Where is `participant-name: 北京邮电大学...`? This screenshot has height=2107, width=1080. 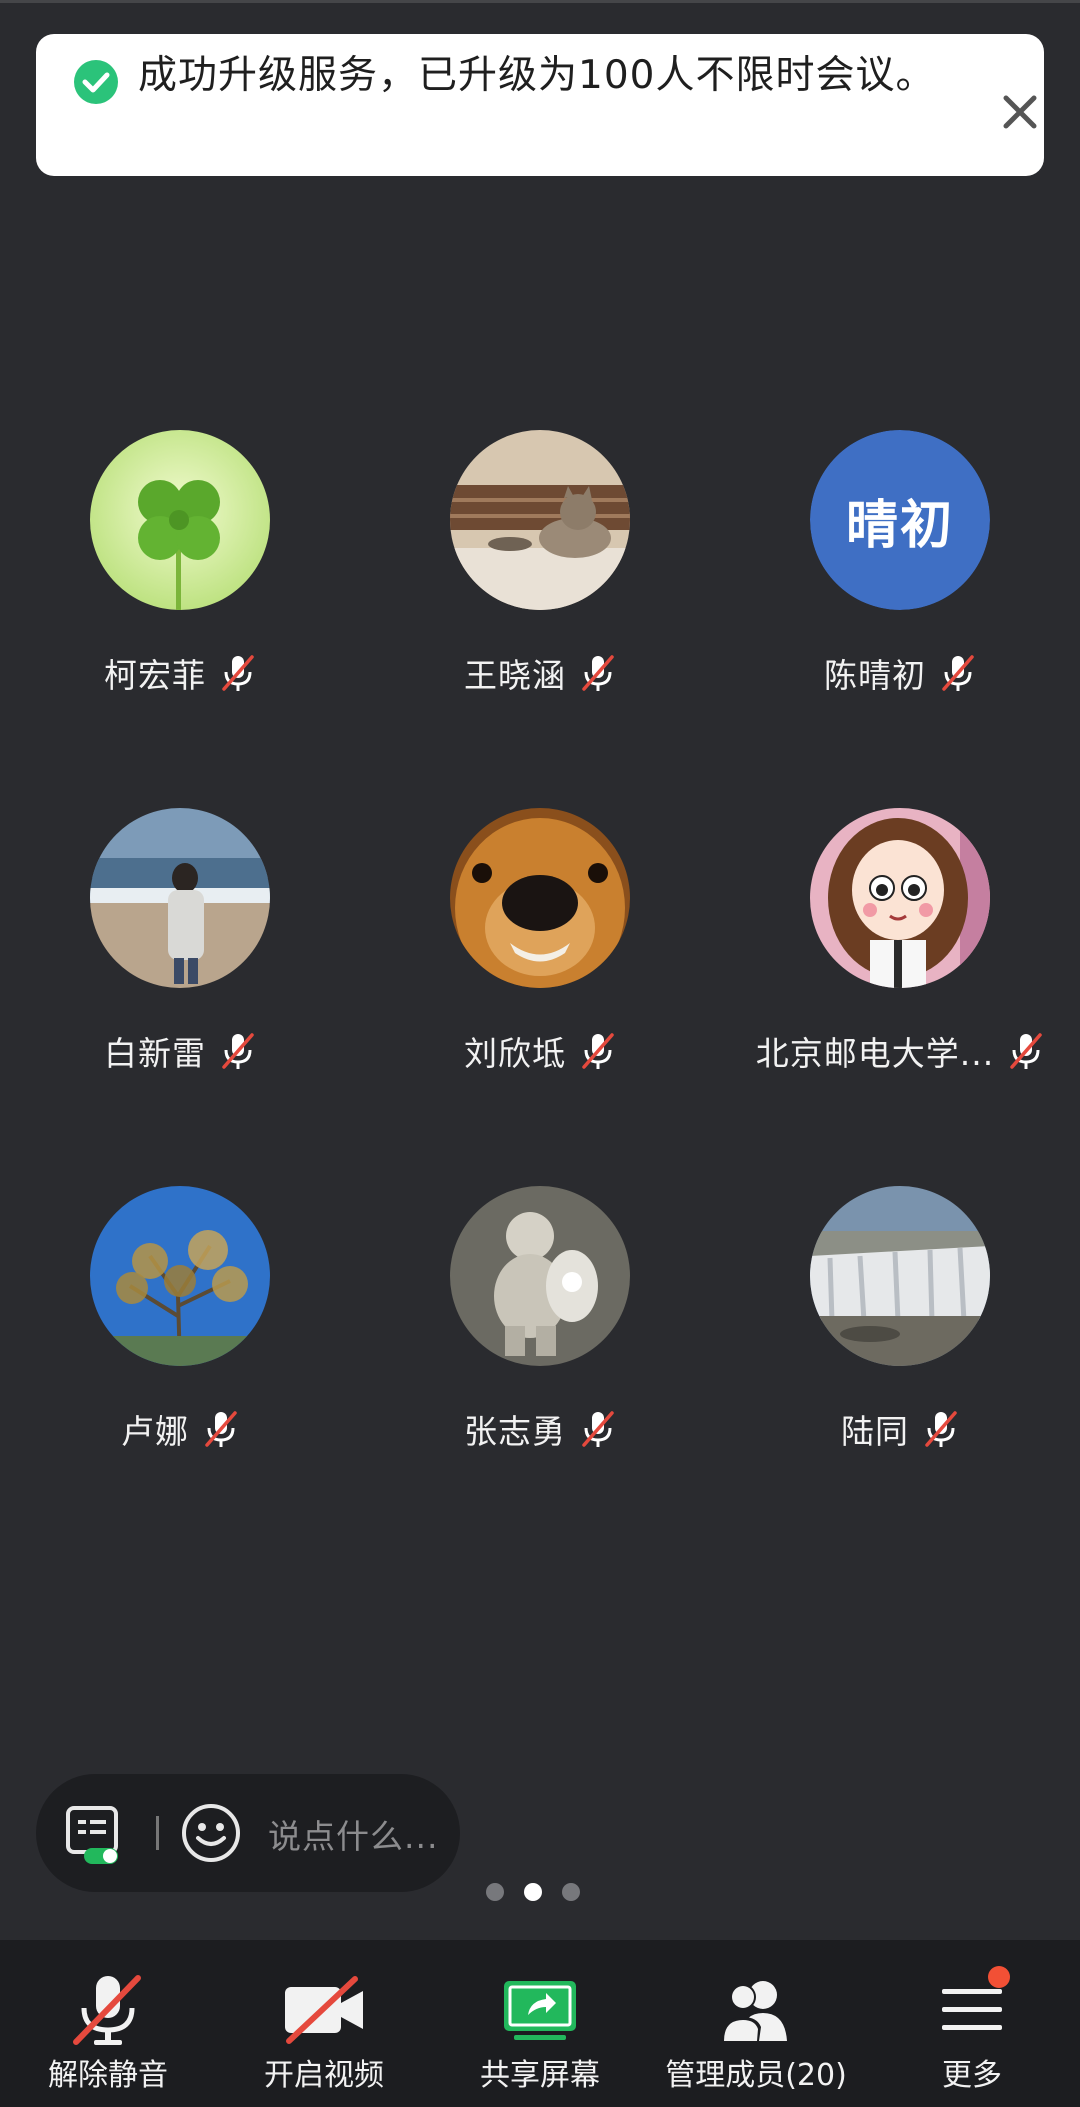 participant-name: 北京邮电大学... is located at coordinates (875, 1053).